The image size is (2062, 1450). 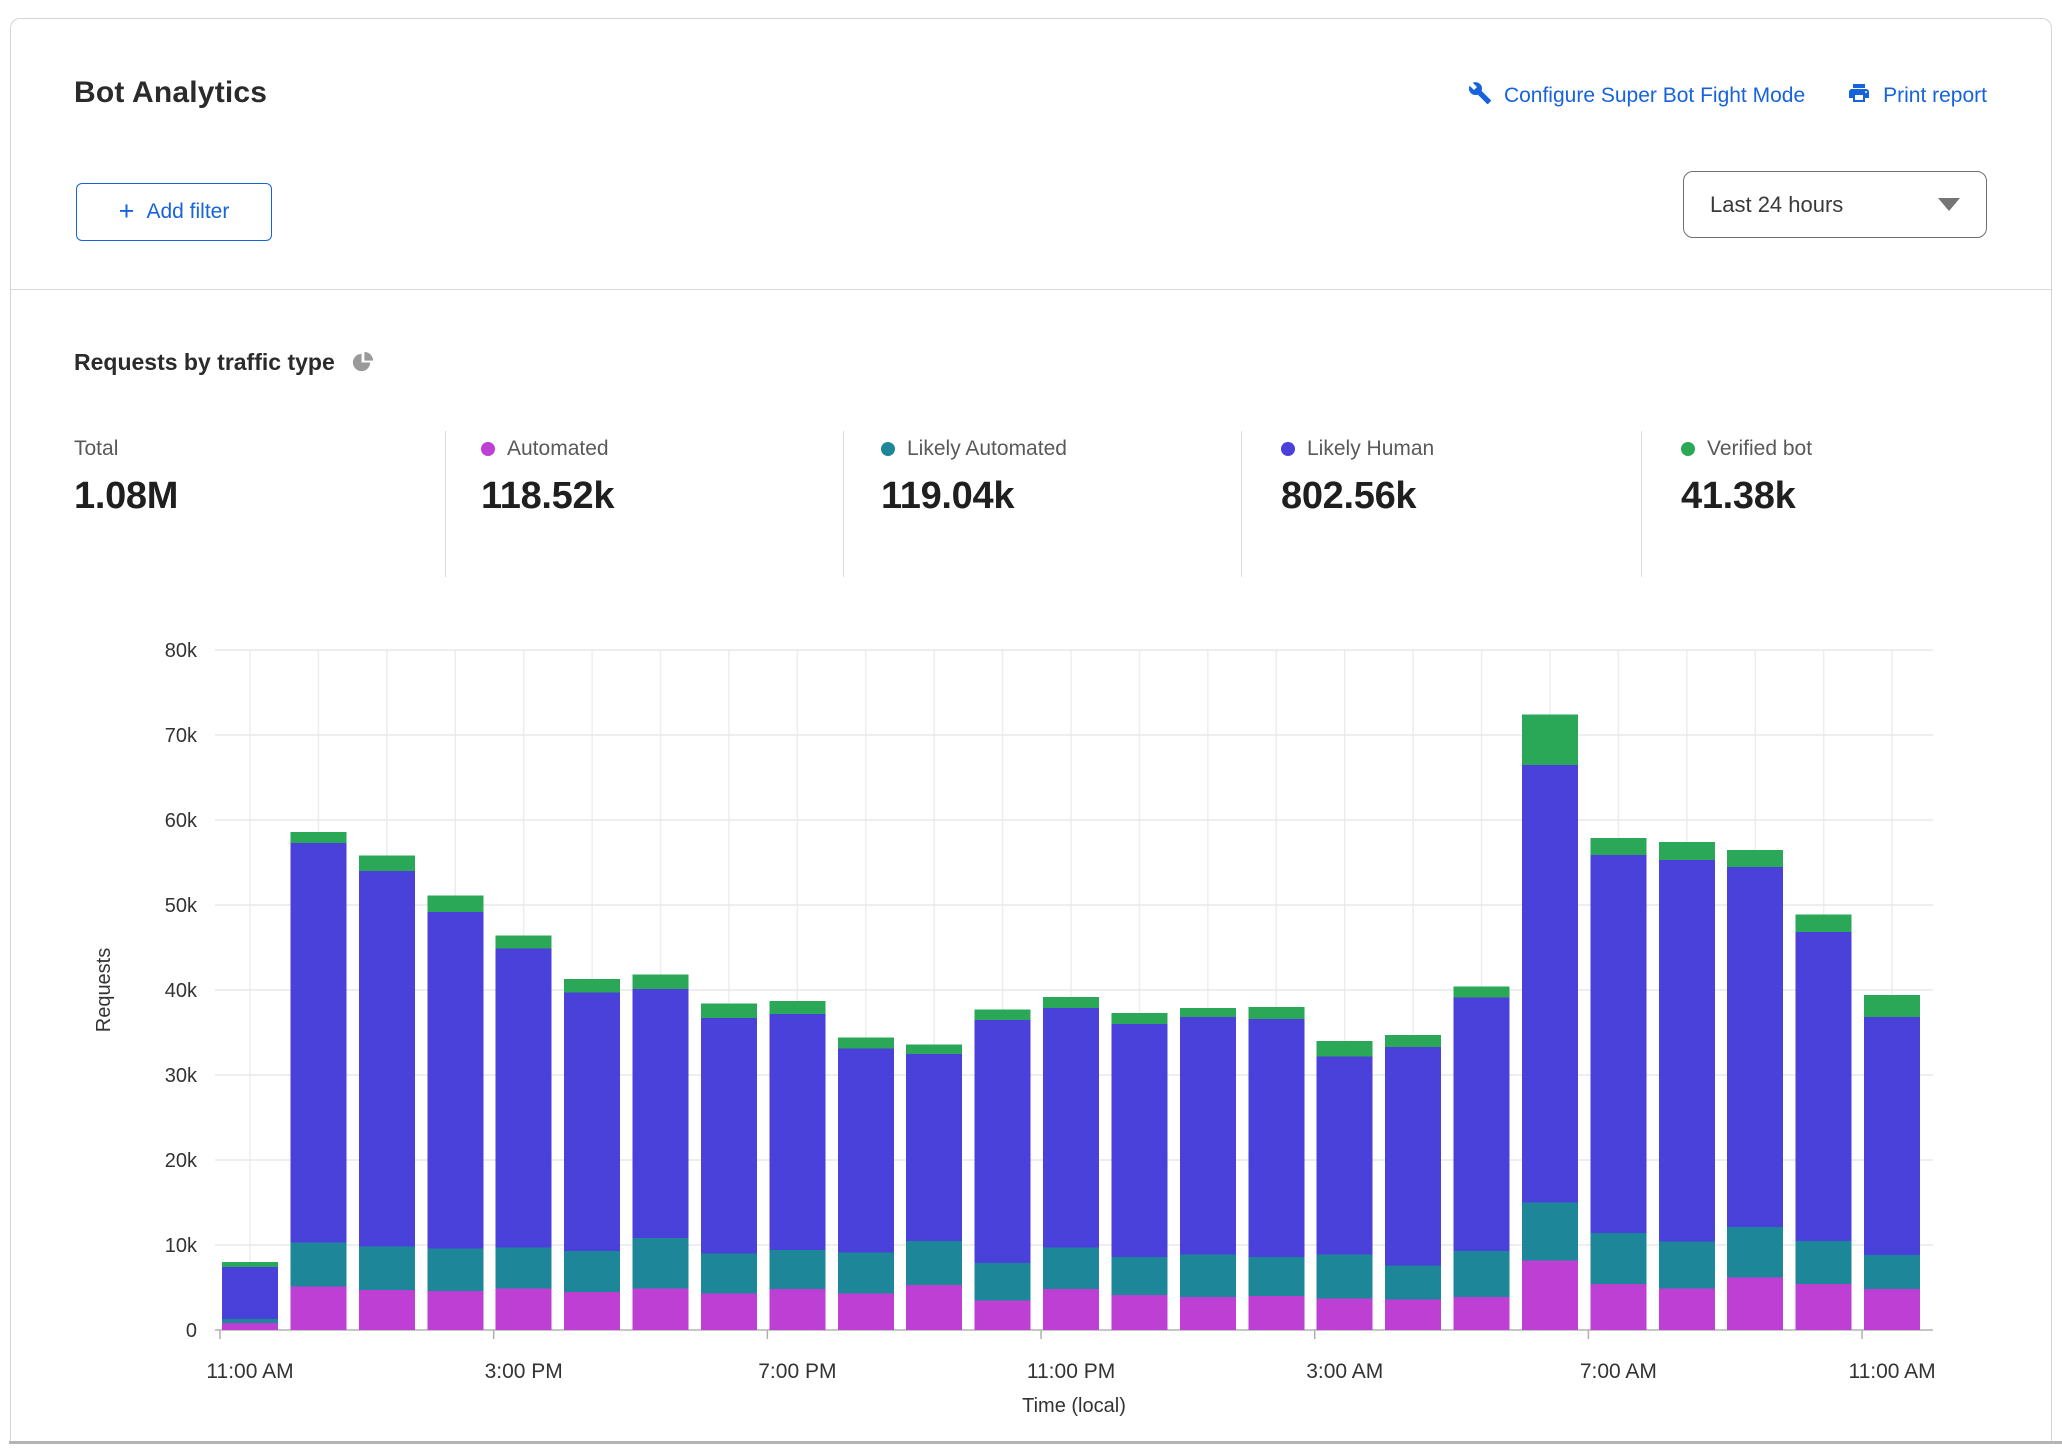 What do you see at coordinates (974, 477) in the screenshot?
I see `stat-likely-automated: Likely Automated 119.04k` at bounding box center [974, 477].